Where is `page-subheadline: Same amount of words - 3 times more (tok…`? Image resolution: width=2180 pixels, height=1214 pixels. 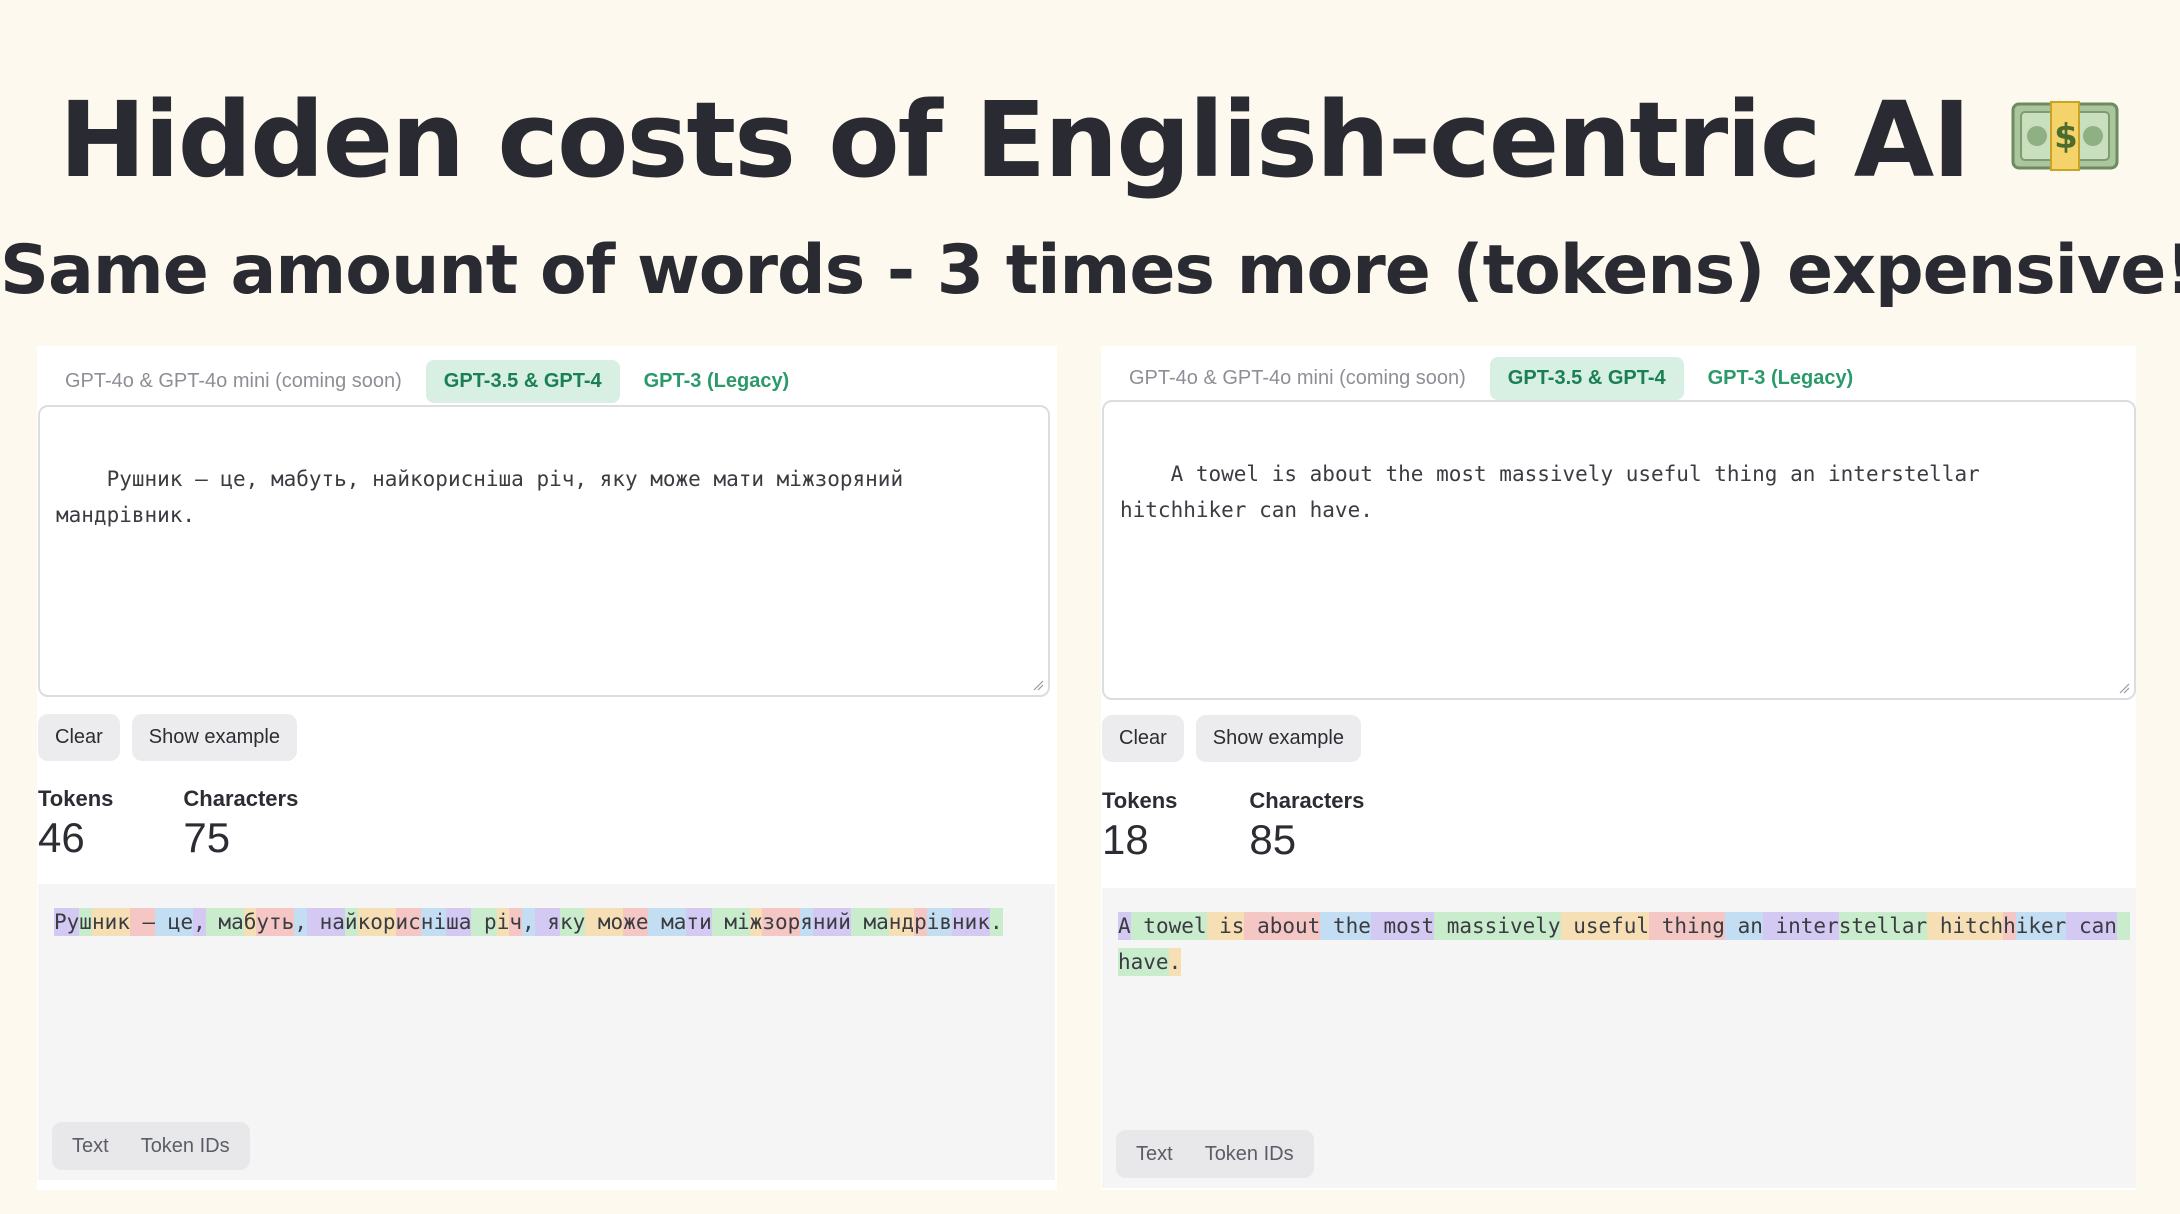 page-subheadline: Same amount of words - 3 times more (tok… is located at coordinates (1090, 270).